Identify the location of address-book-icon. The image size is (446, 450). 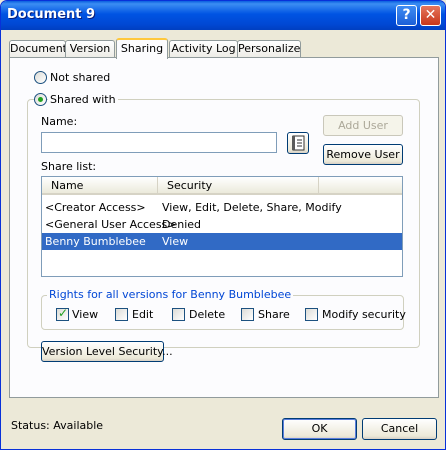
(298, 143).